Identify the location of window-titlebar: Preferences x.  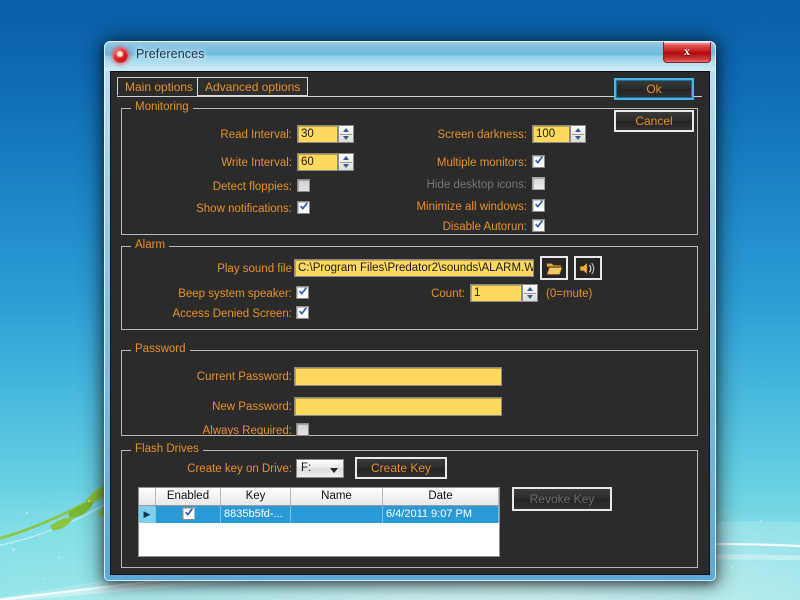
(410, 56).